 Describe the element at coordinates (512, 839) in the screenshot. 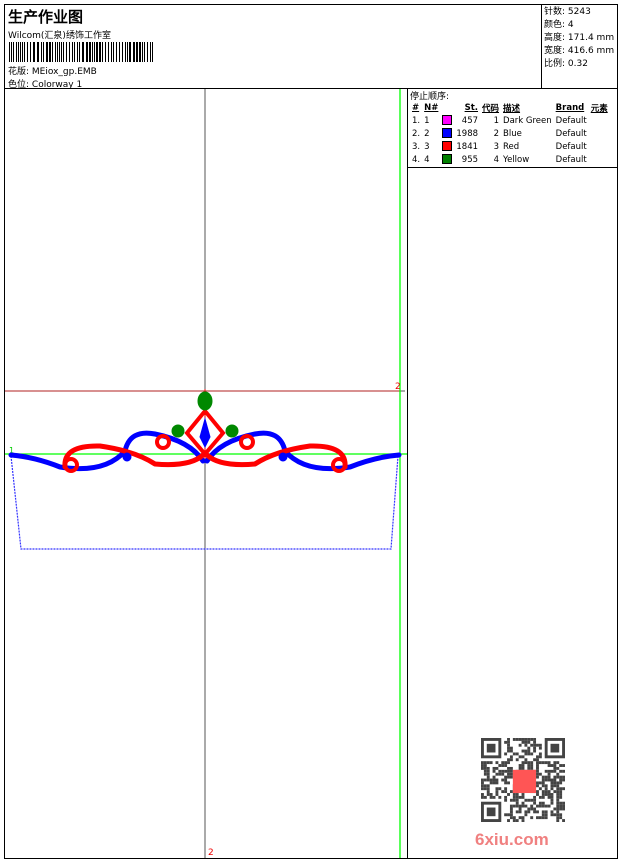

I see `watermark-logo: 6xiu.com` at that location.